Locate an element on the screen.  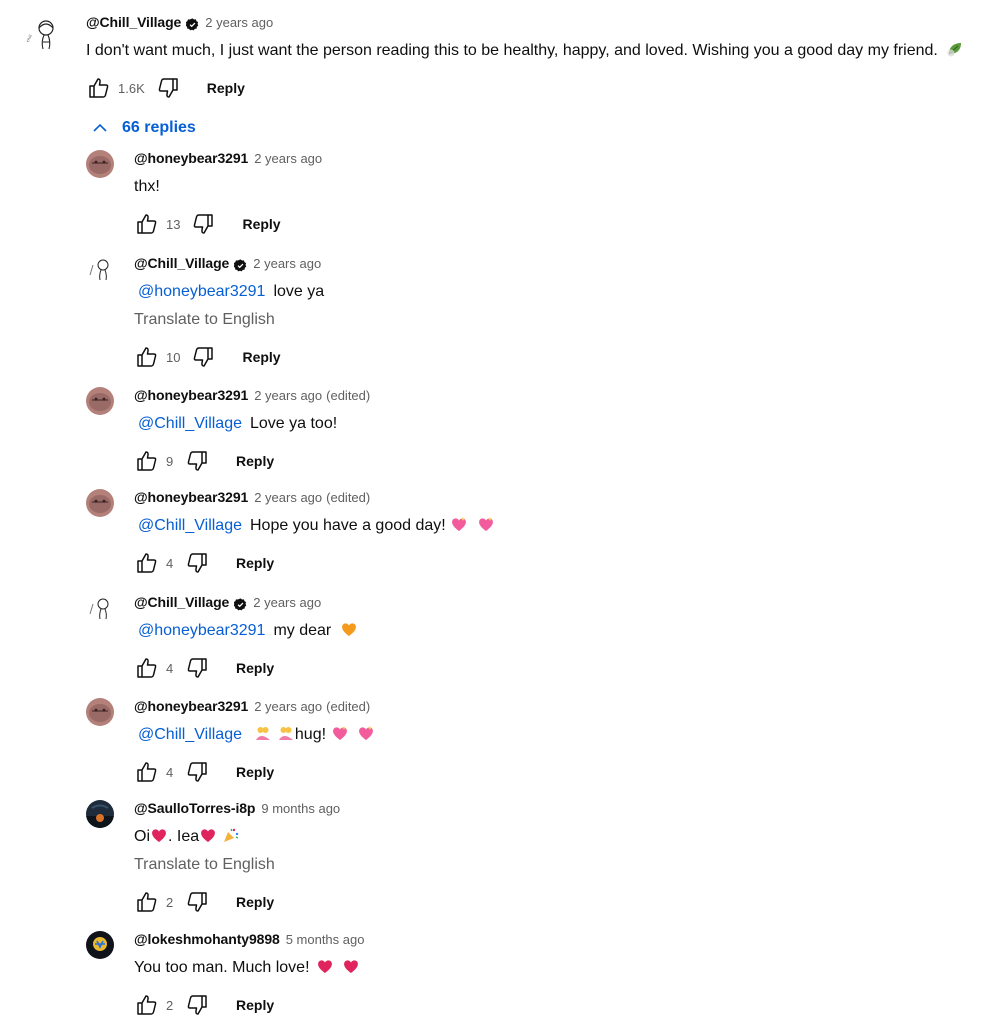
chill-village-avatar-icon: chill is located at coordinates (42, 34).